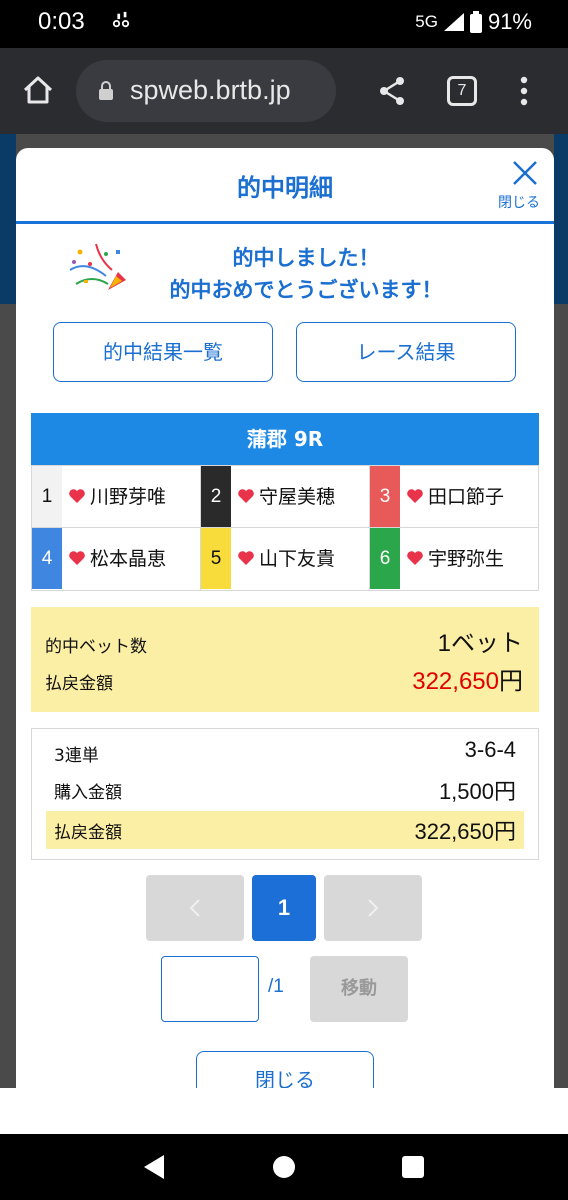 This screenshot has height=1200, width=568. What do you see at coordinates (297, 497) in the screenshot?
I see `racer-name: 守屋美穂` at bounding box center [297, 497].